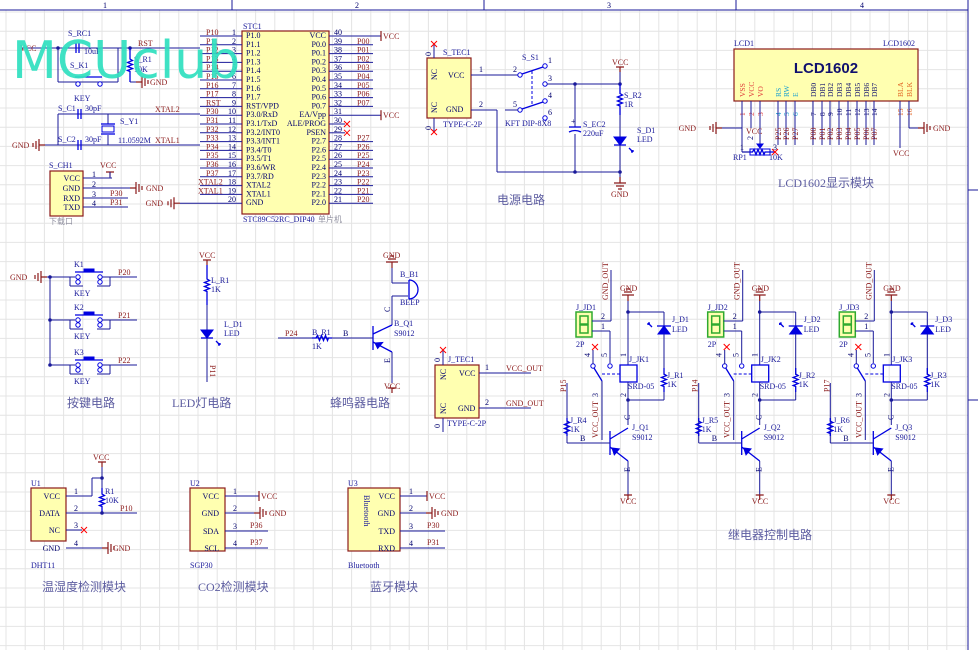 This screenshot has width=978, height=650. What do you see at coordinates (586, 307) in the screenshot?
I see `connector-ref: J_JD1` at bounding box center [586, 307].